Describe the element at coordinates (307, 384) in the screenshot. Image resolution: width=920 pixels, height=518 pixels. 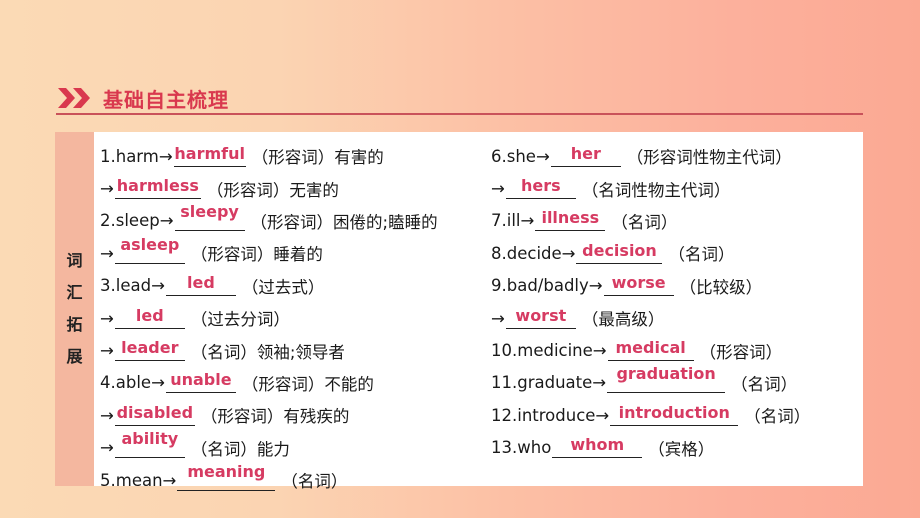
I see `part-of-speech-note: （形容词）不能的` at that location.